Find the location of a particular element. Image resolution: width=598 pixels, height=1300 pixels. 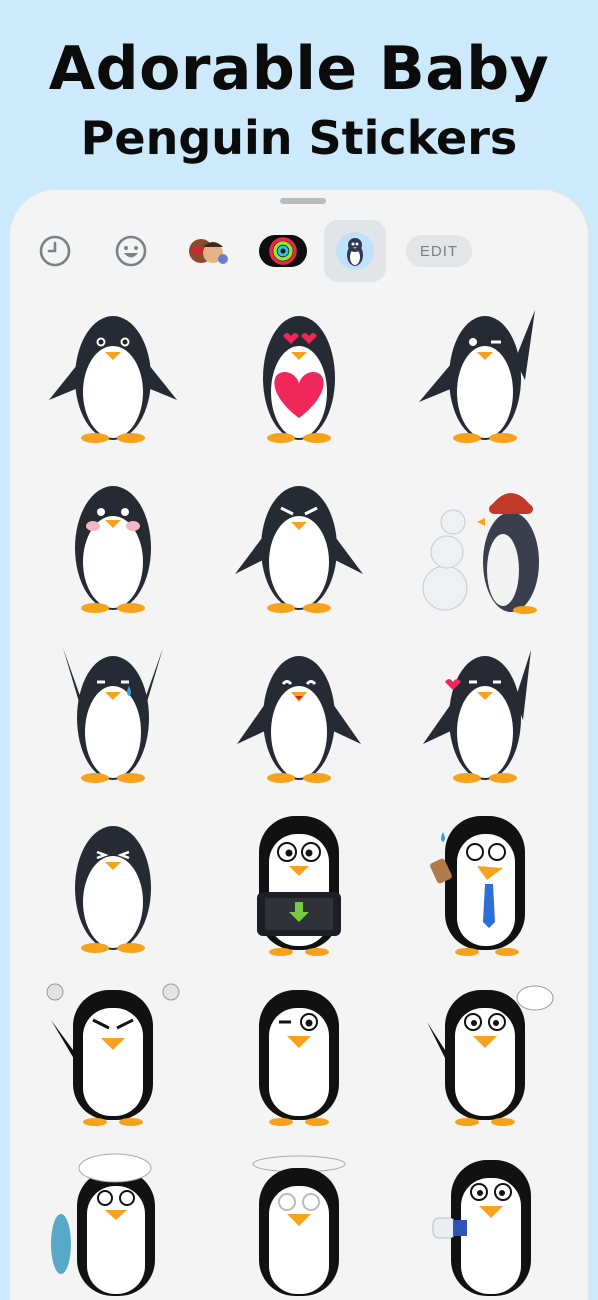

penguin-pack-icon is located at coordinates (355, 251).